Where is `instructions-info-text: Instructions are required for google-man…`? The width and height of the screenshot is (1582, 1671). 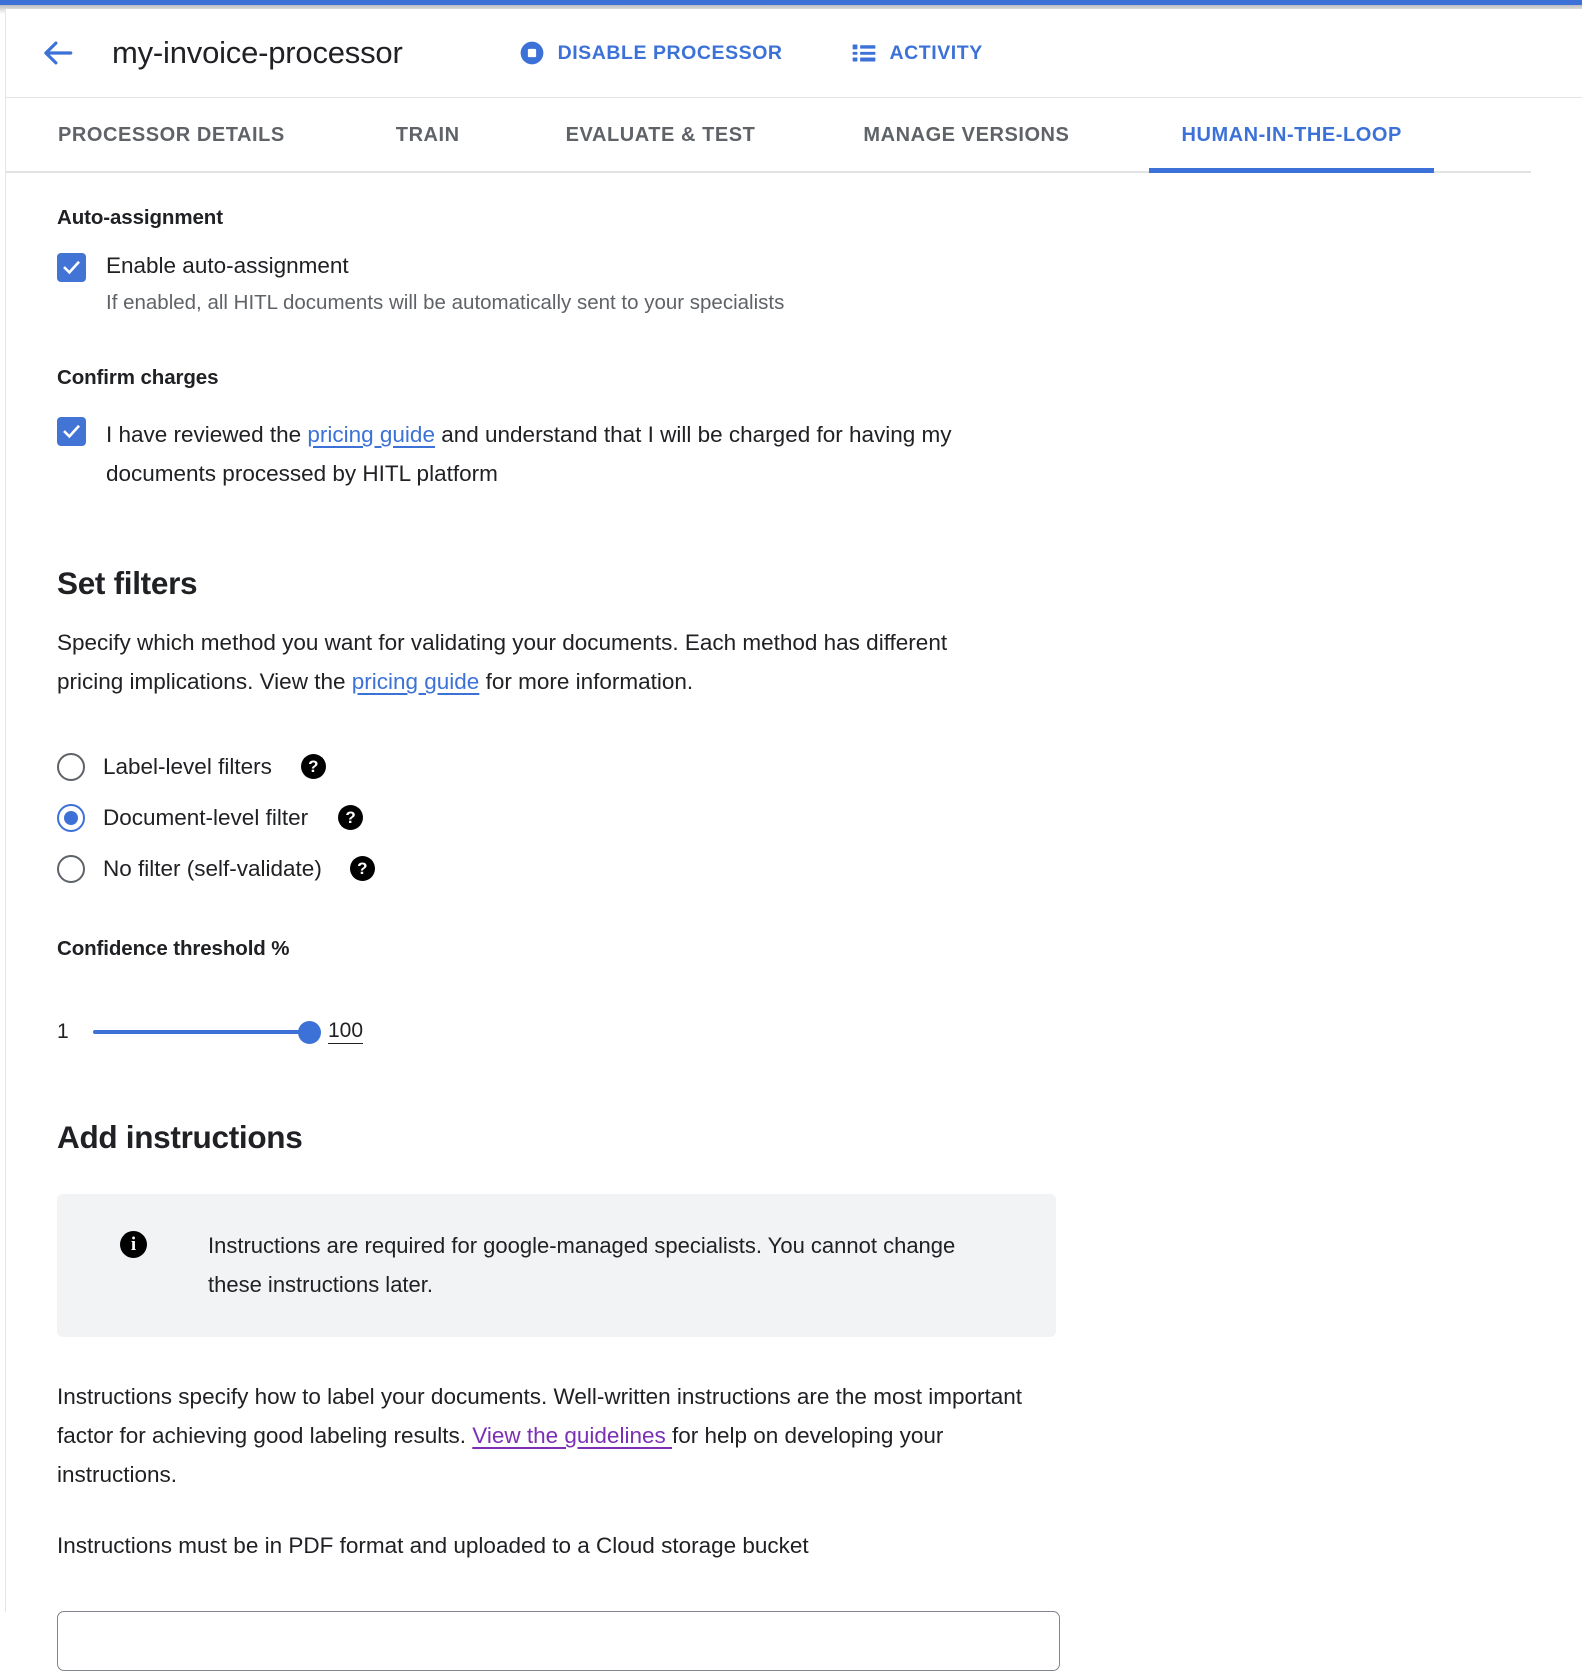
instructions-info-text: Instructions are required for google-man… is located at coordinates (582, 1265).